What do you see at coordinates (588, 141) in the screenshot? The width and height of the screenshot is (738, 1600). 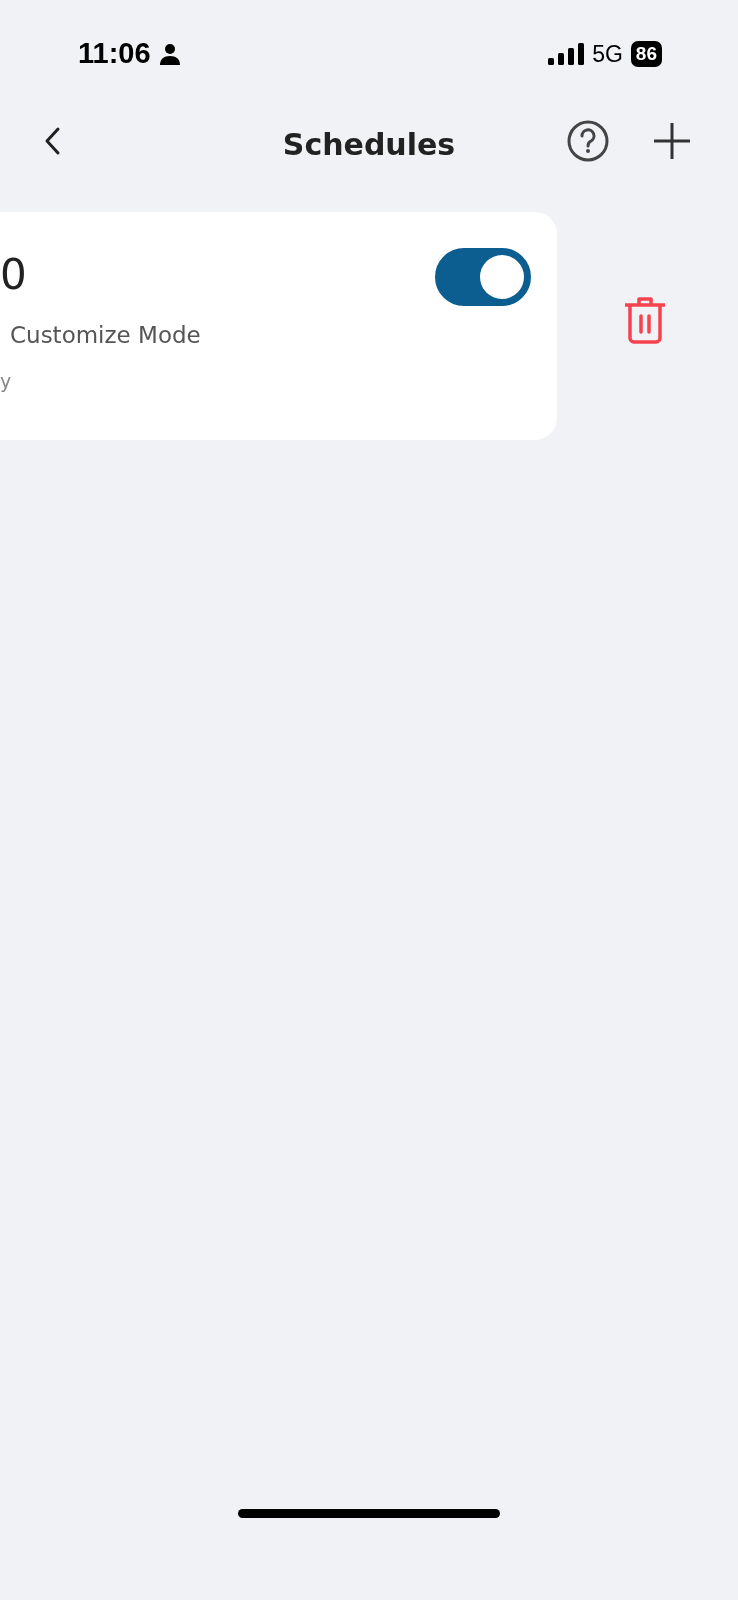 I see `help-icon` at bounding box center [588, 141].